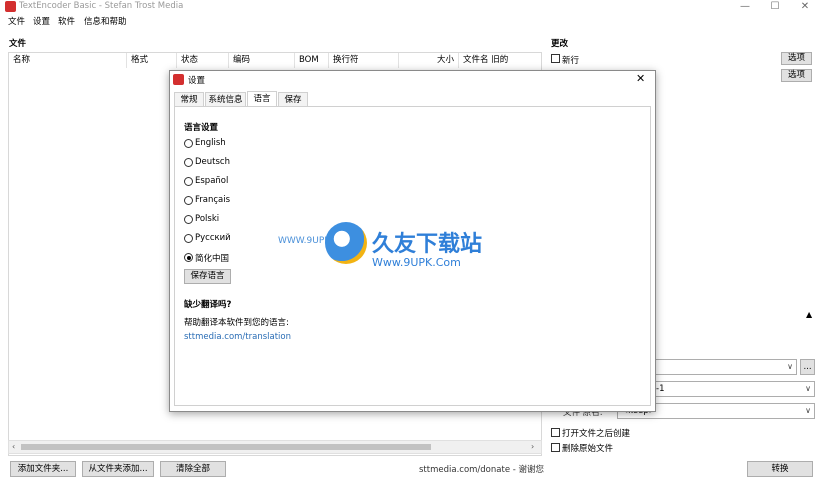  Describe the element at coordinates (555, 447) in the screenshot. I see `delete-source-checkbox` at that location.